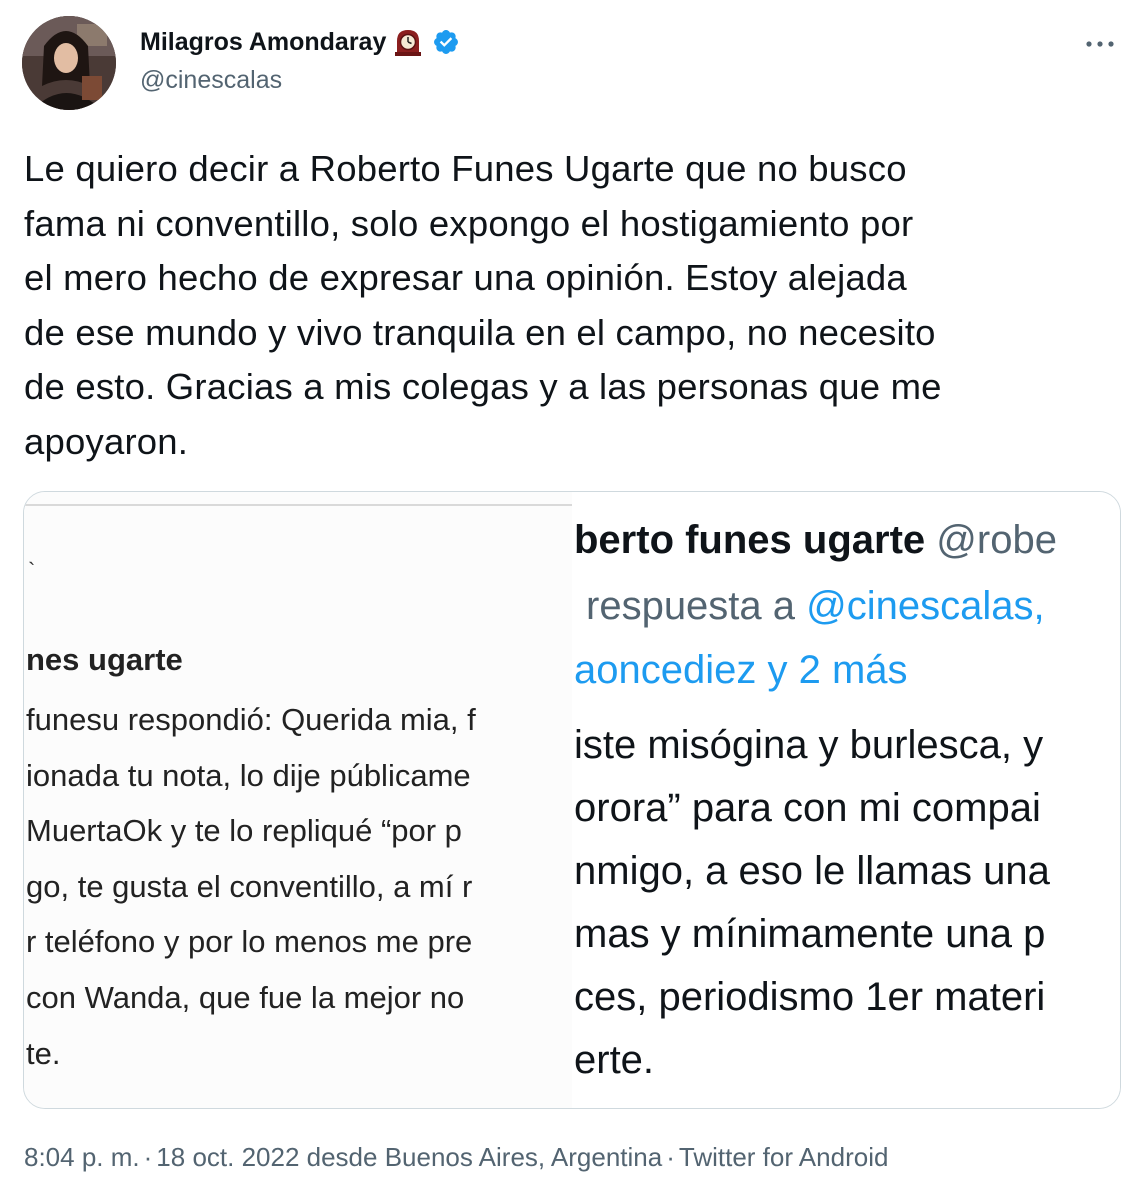 Image resolution: width=1140 pixels, height=1196 pixels. I want to click on right-screenshot-name: berto funes ugarte, so click(750, 540).